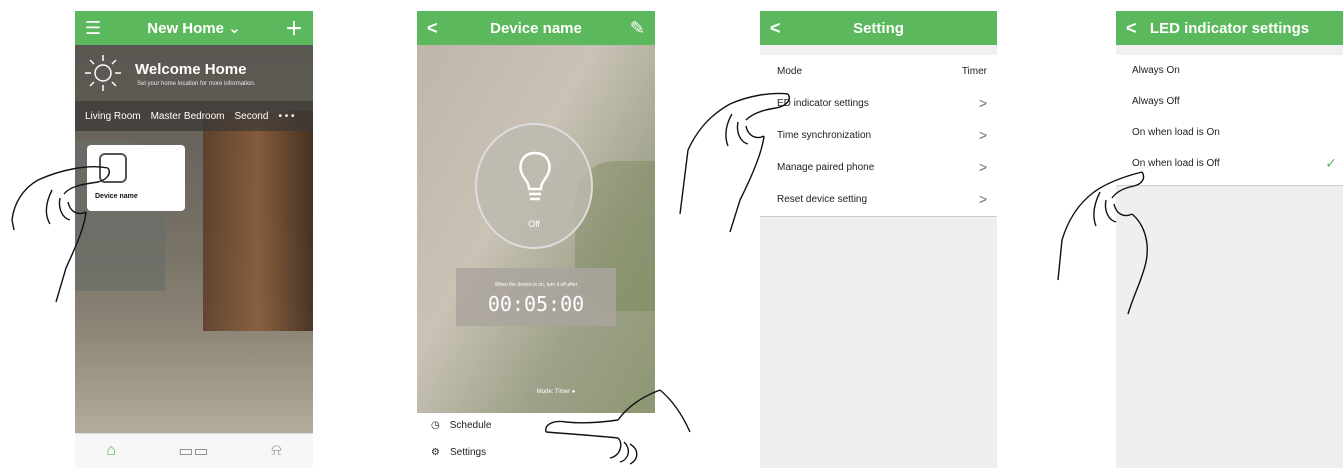  What do you see at coordinates (276, 451) in the screenshot?
I see `alarm-icon: ⍾` at bounding box center [276, 451].